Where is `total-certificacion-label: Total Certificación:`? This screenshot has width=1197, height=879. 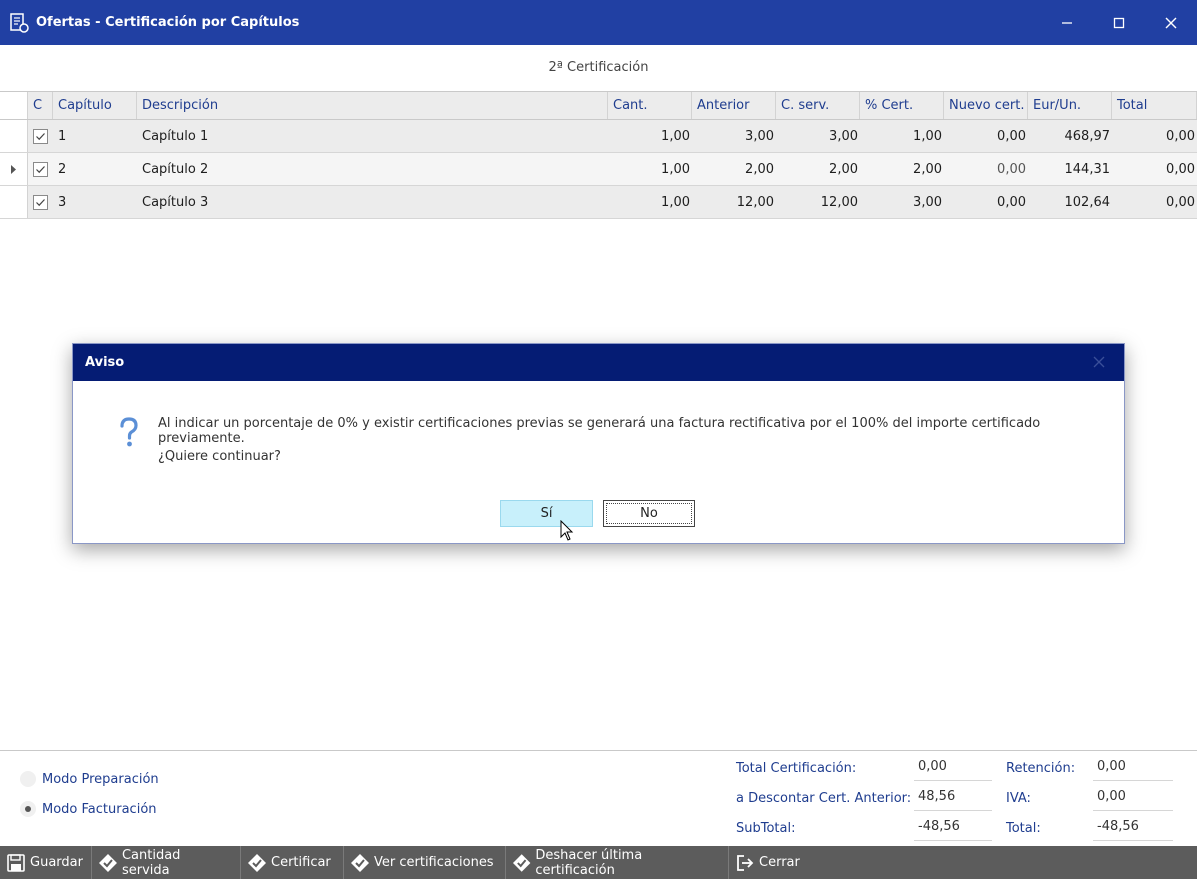
total-certificacion-label: Total Certificación: is located at coordinates (796, 768).